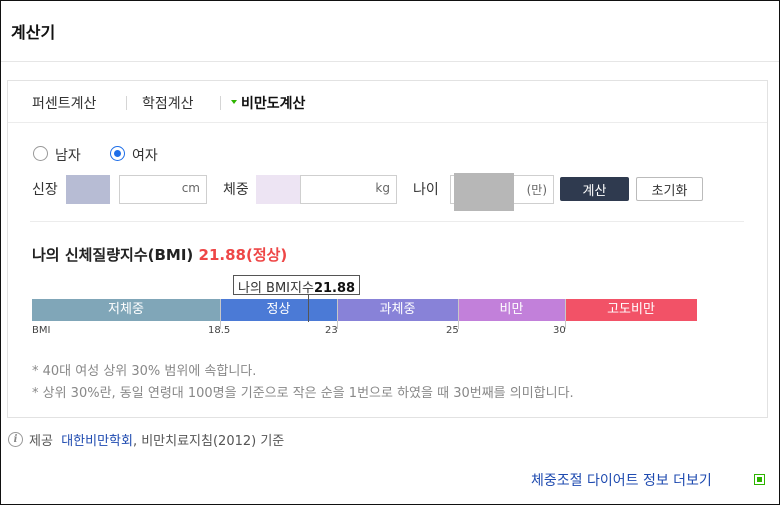 The width and height of the screenshot is (780, 505). What do you see at coordinates (41, 441) in the screenshot?
I see `source-prefix: 제공` at bounding box center [41, 441].